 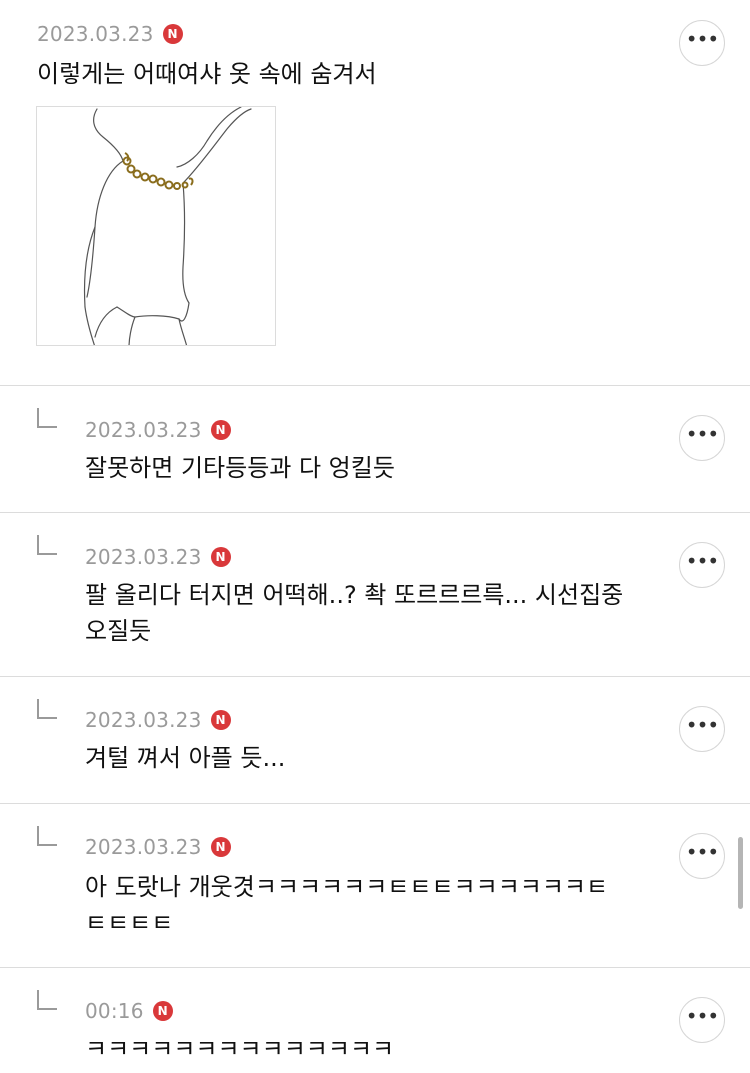 What do you see at coordinates (167, 226) in the screenshot?
I see `necklace-sketch-icon` at bounding box center [167, 226].